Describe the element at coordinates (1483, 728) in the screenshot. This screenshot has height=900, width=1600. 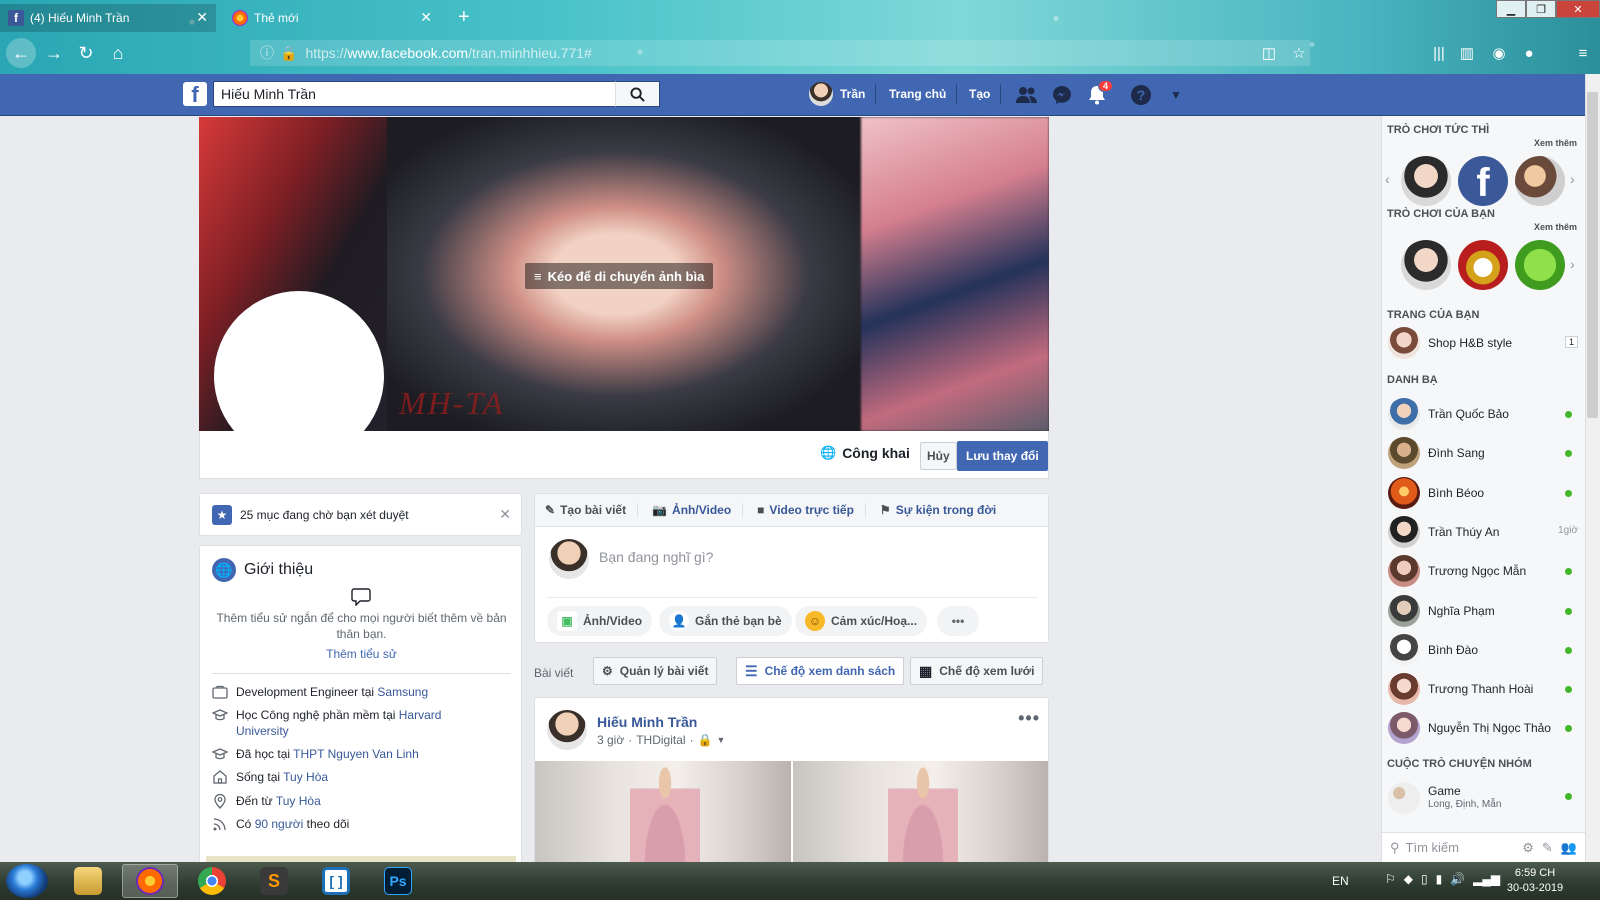
I see `contact-item: Nguyễn Thị Ngọc Thảo` at that location.